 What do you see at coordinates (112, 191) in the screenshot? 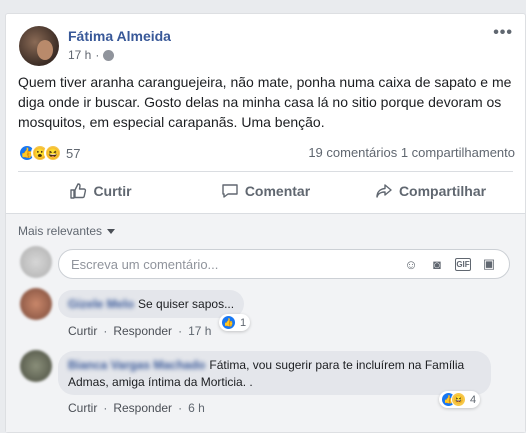
I see `like-label: Curtir` at bounding box center [112, 191].